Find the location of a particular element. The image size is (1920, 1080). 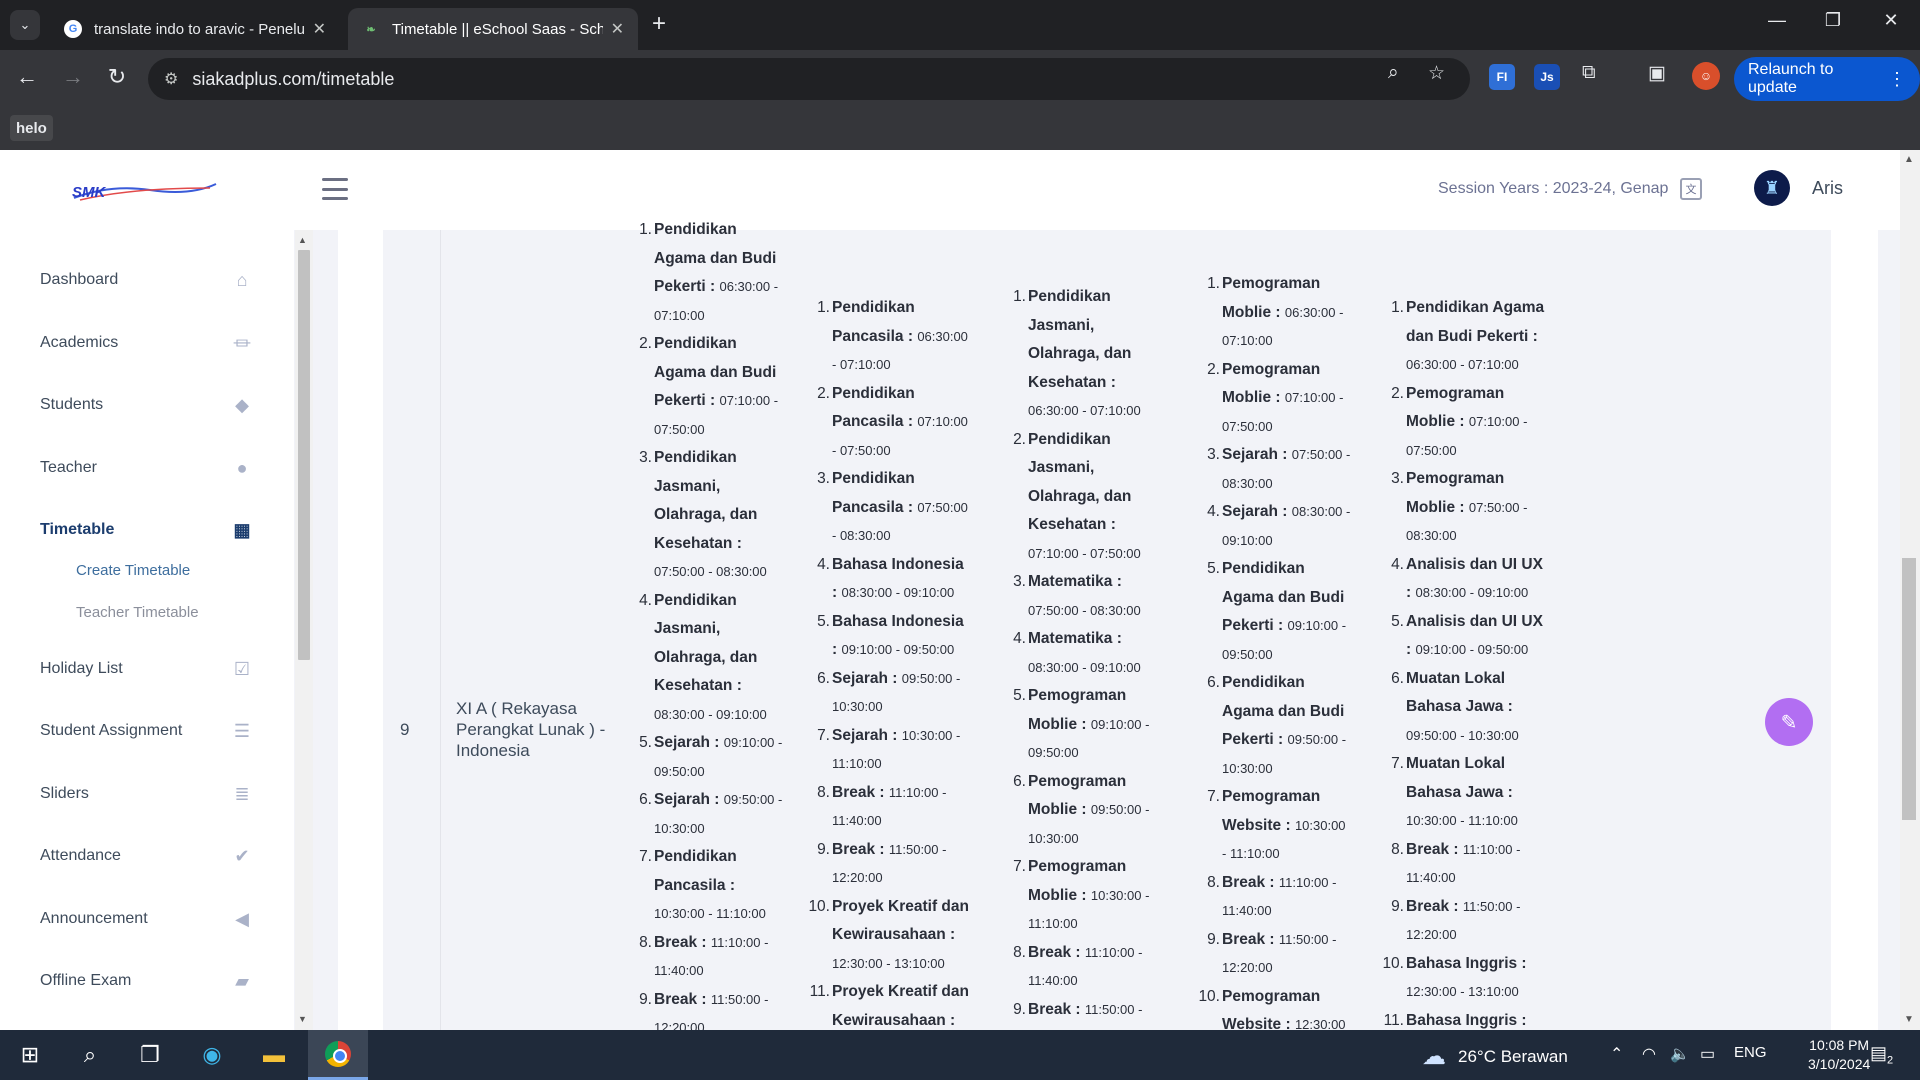

back-icon: ← is located at coordinates (27, 77).